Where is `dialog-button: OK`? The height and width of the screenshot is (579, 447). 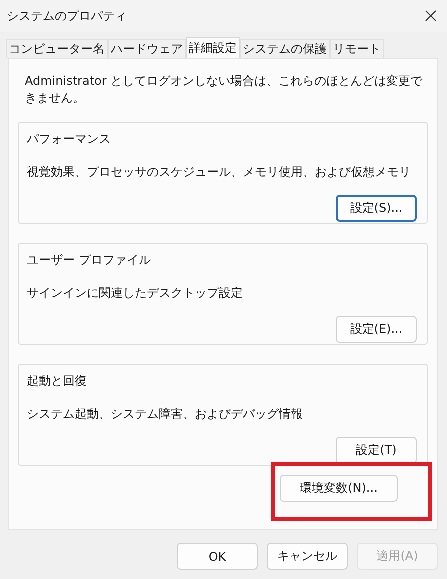
dialog-button: OK is located at coordinates (217, 556).